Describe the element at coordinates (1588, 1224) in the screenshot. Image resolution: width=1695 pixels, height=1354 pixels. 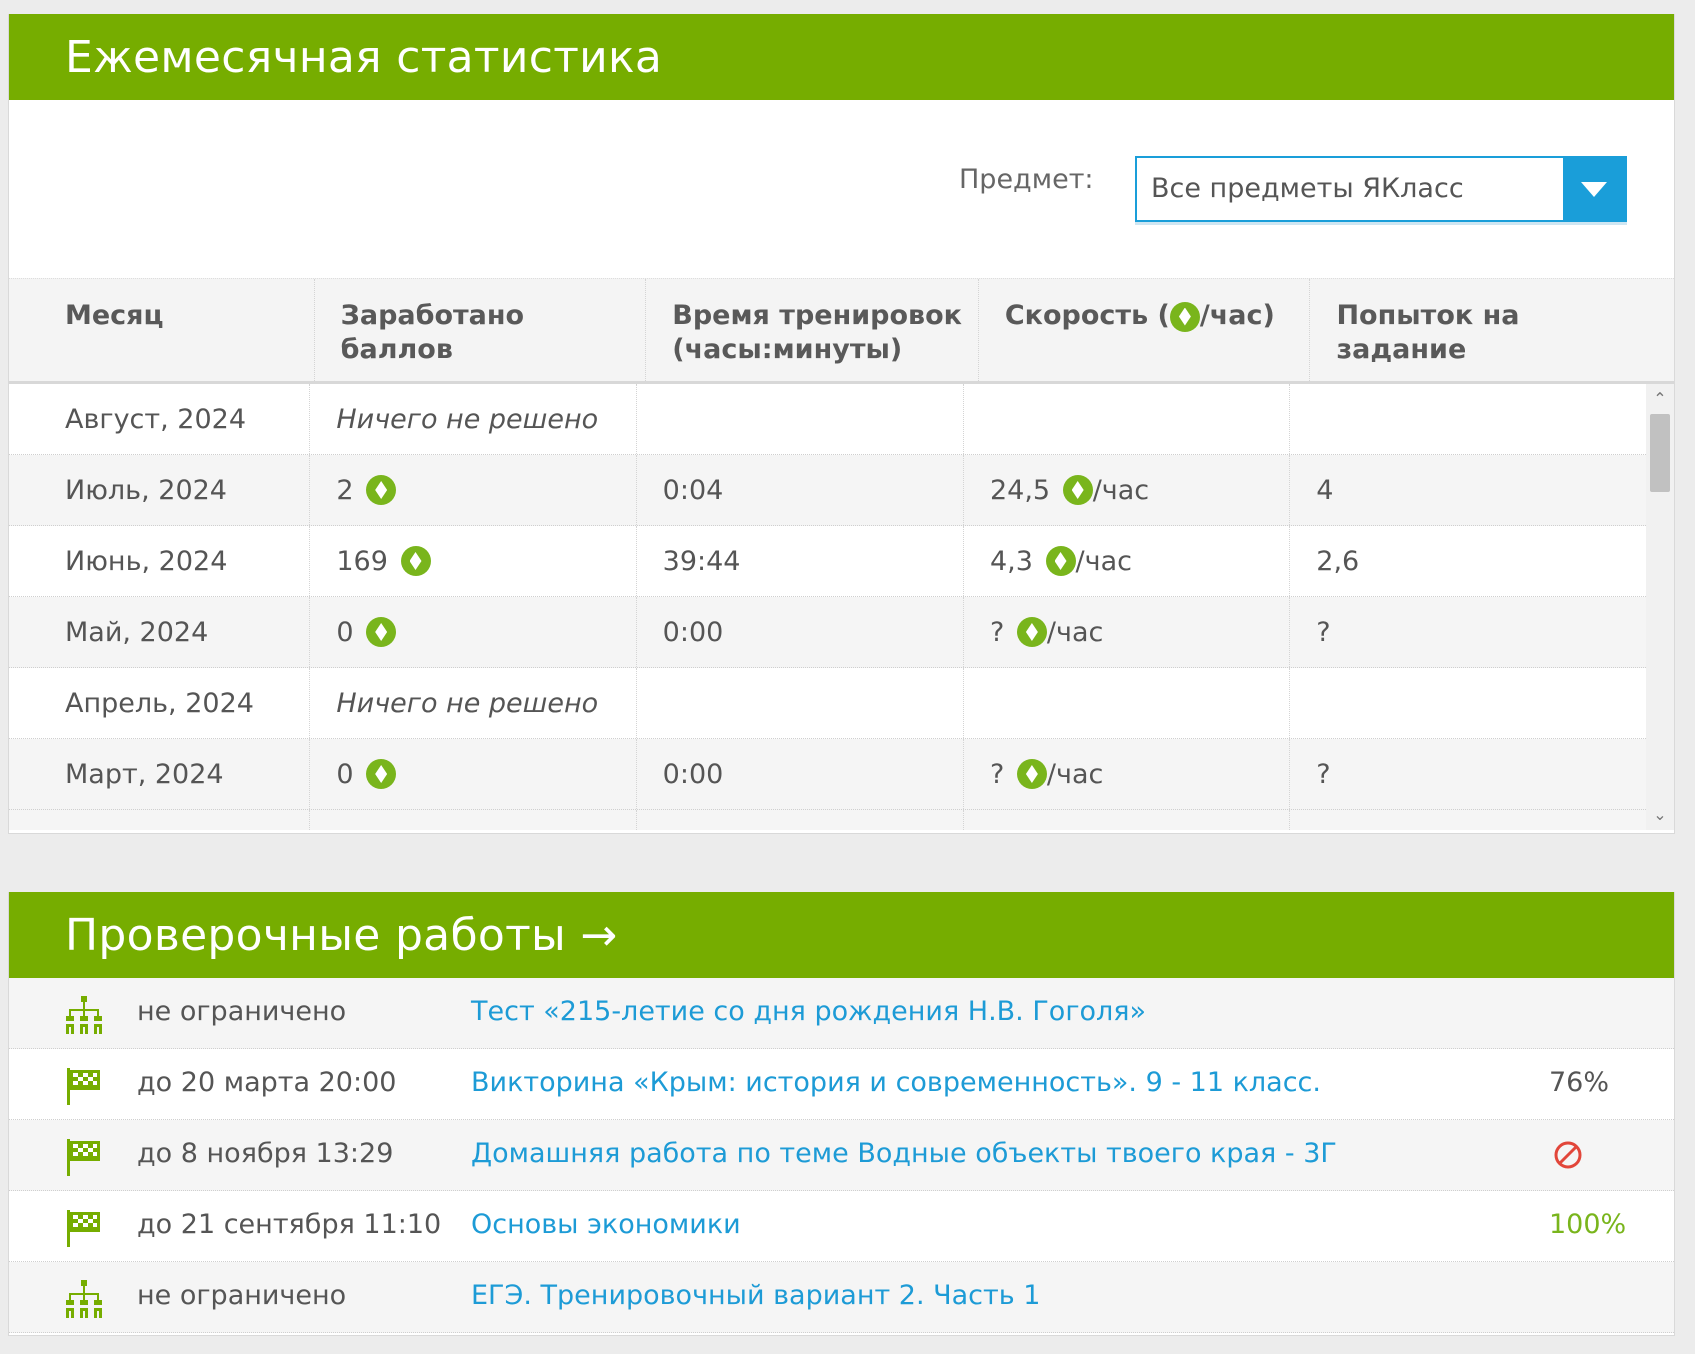
I see `test-result: 100%` at that location.